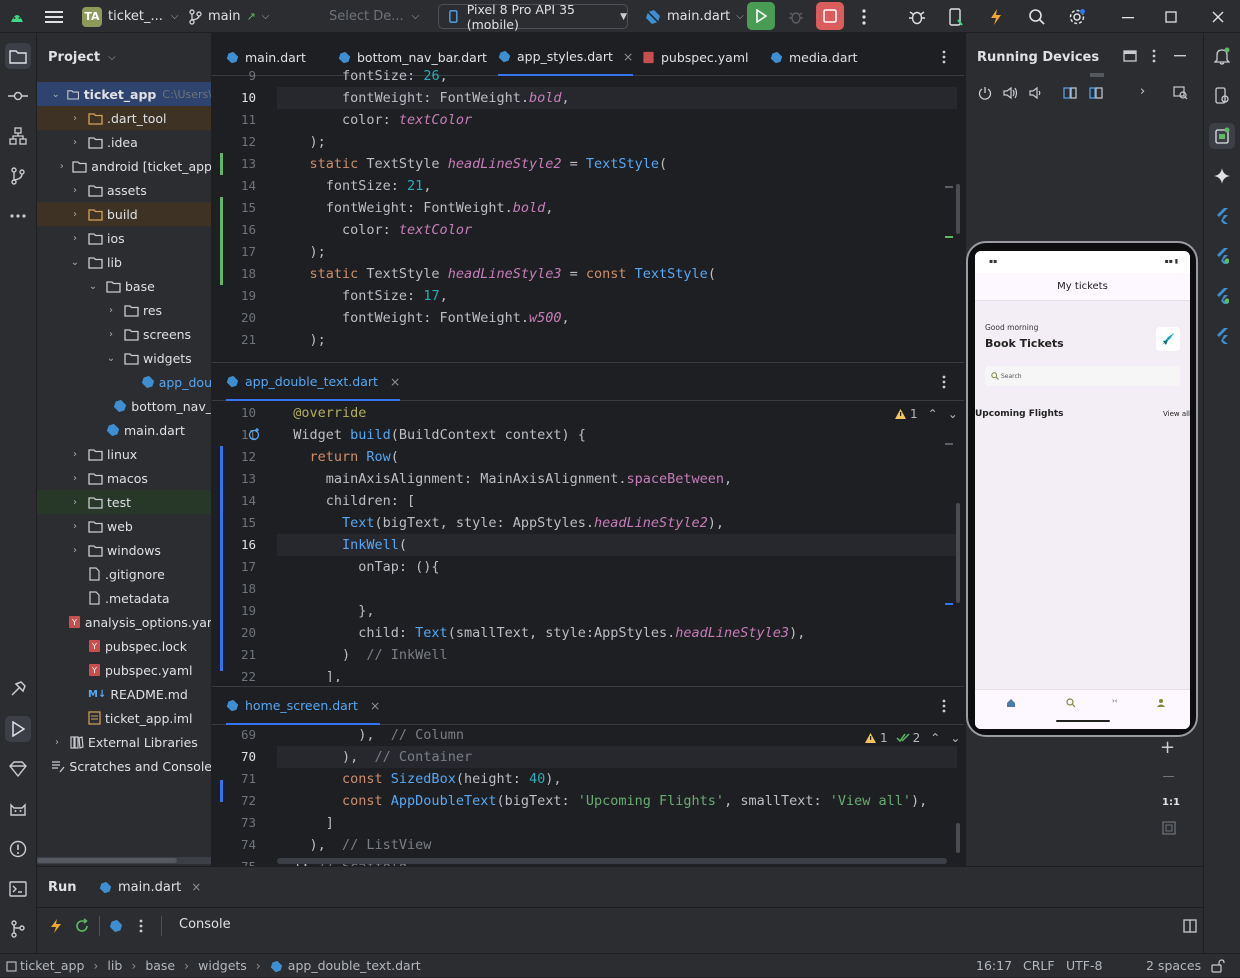  Describe the element at coordinates (124, 382) in the screenshot. I see `tree-item: app_dou` at that location.